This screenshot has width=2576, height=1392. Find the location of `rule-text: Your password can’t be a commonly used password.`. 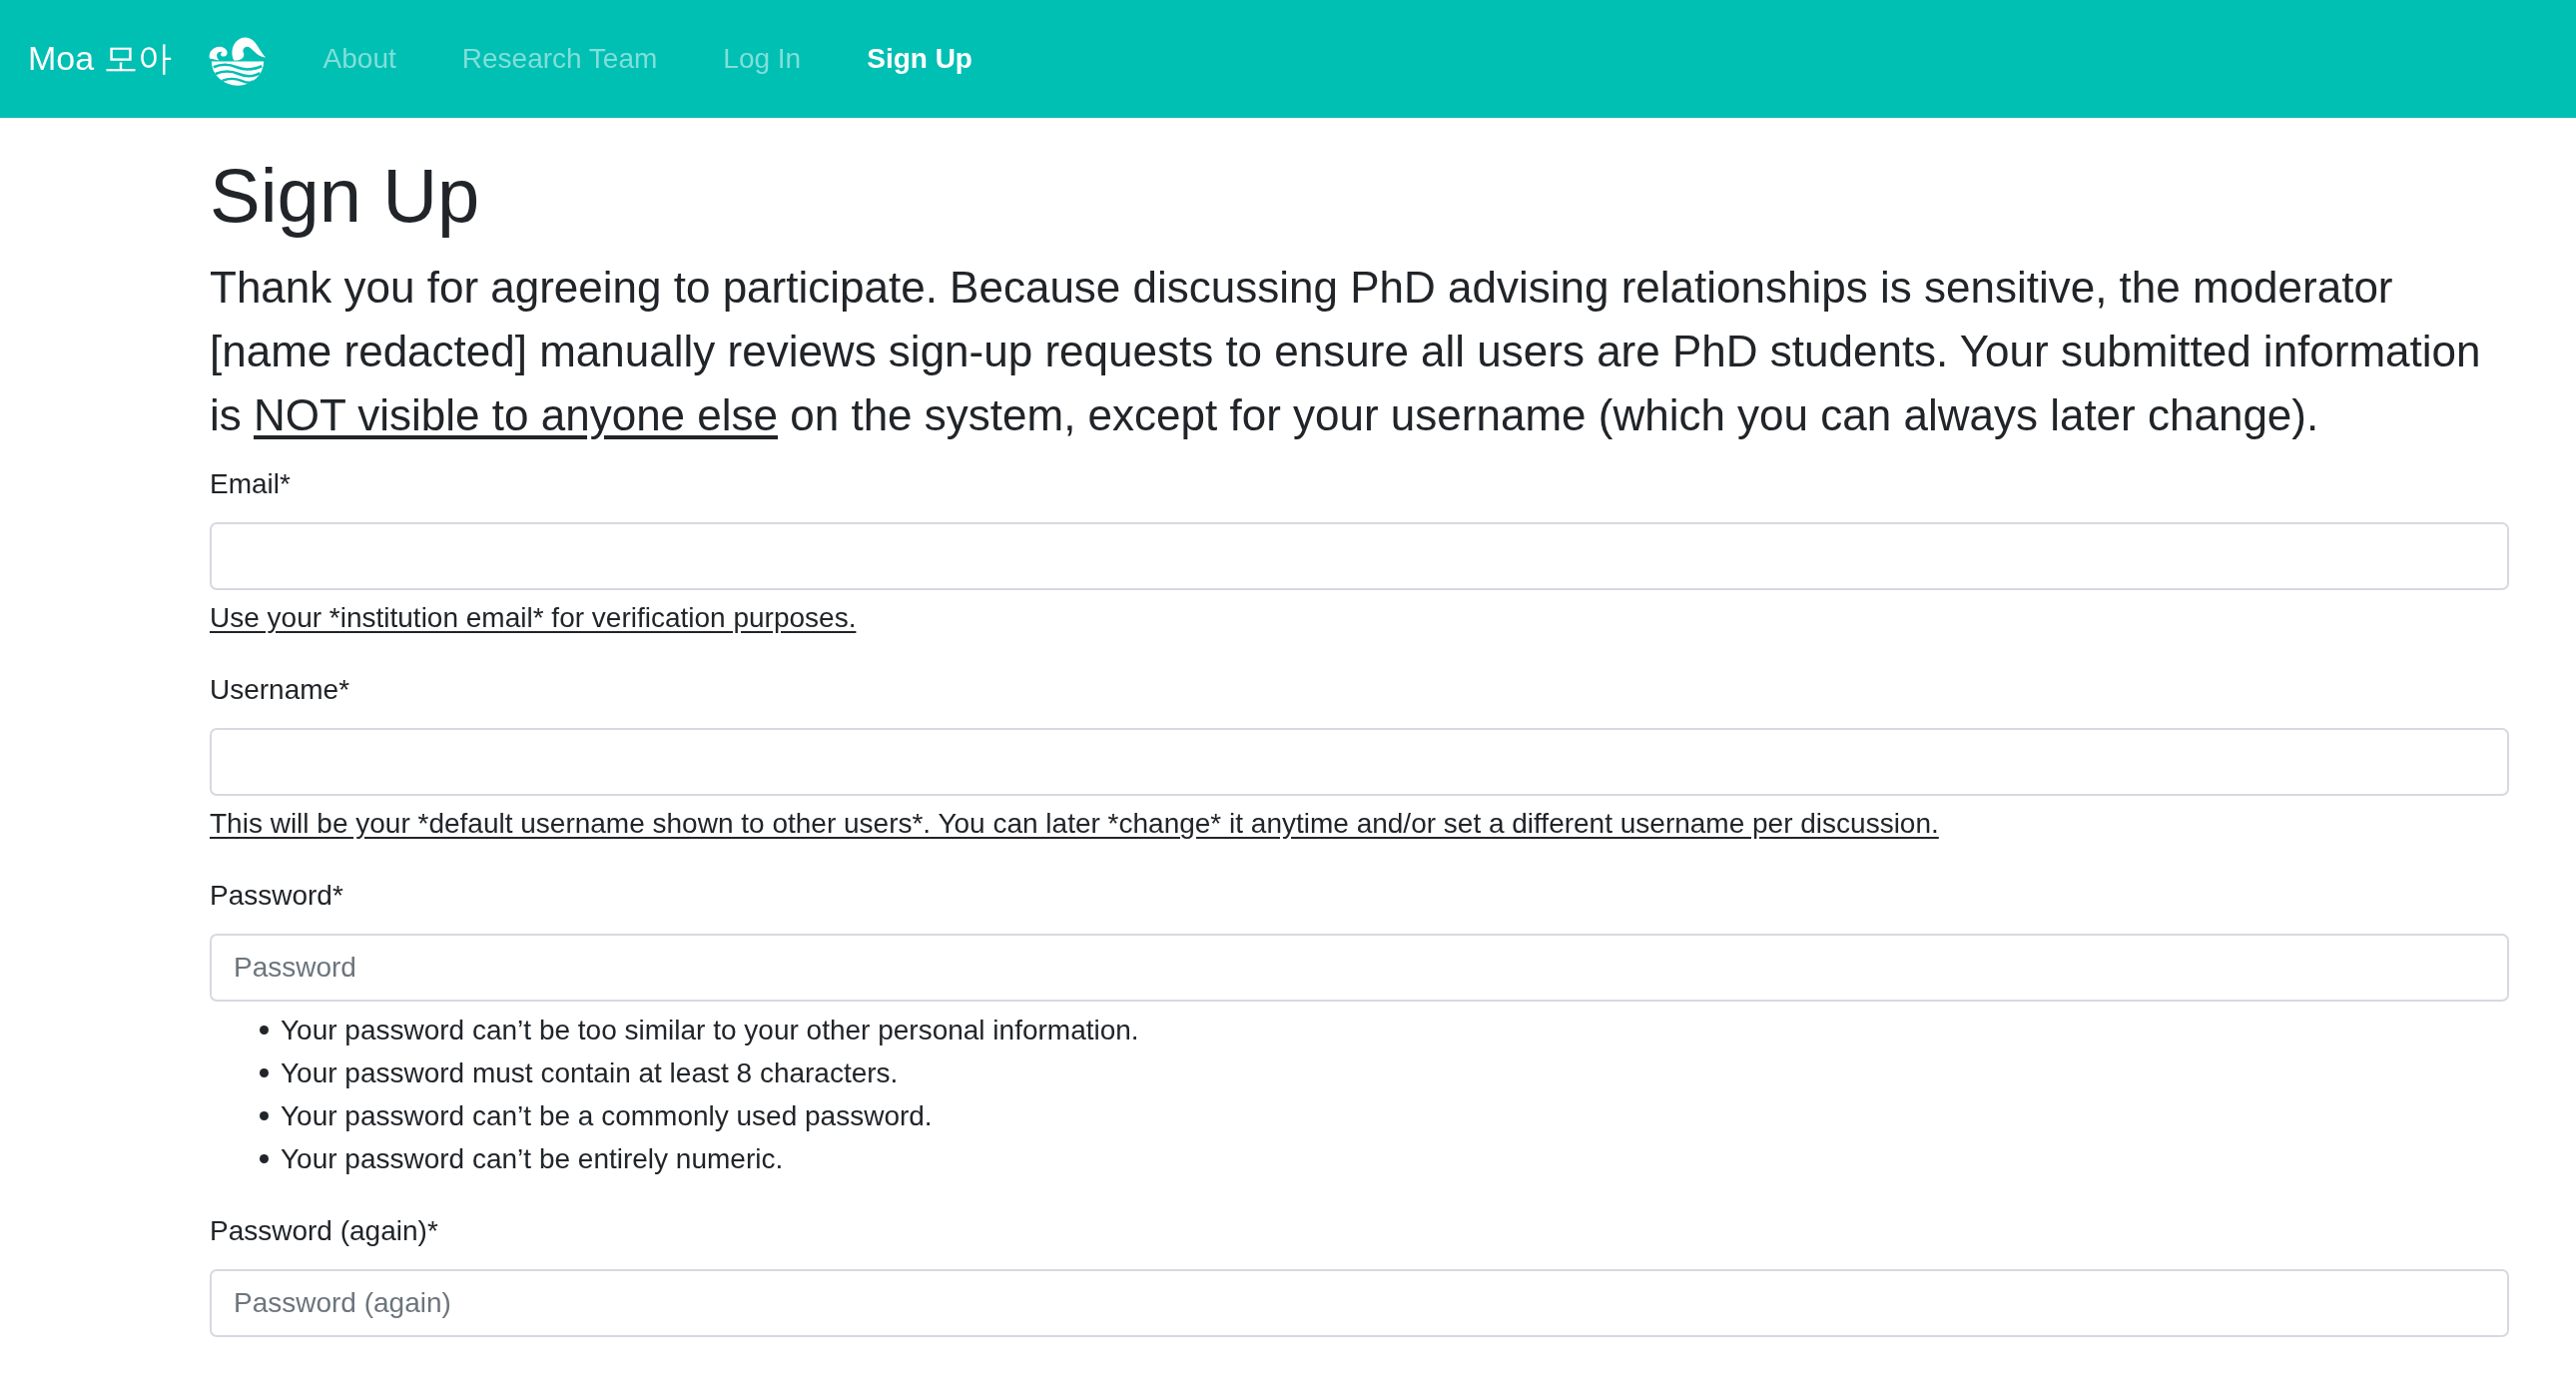

rule-text: Your password can’t be a commonly used password. is located at coordinates (607, 1116).